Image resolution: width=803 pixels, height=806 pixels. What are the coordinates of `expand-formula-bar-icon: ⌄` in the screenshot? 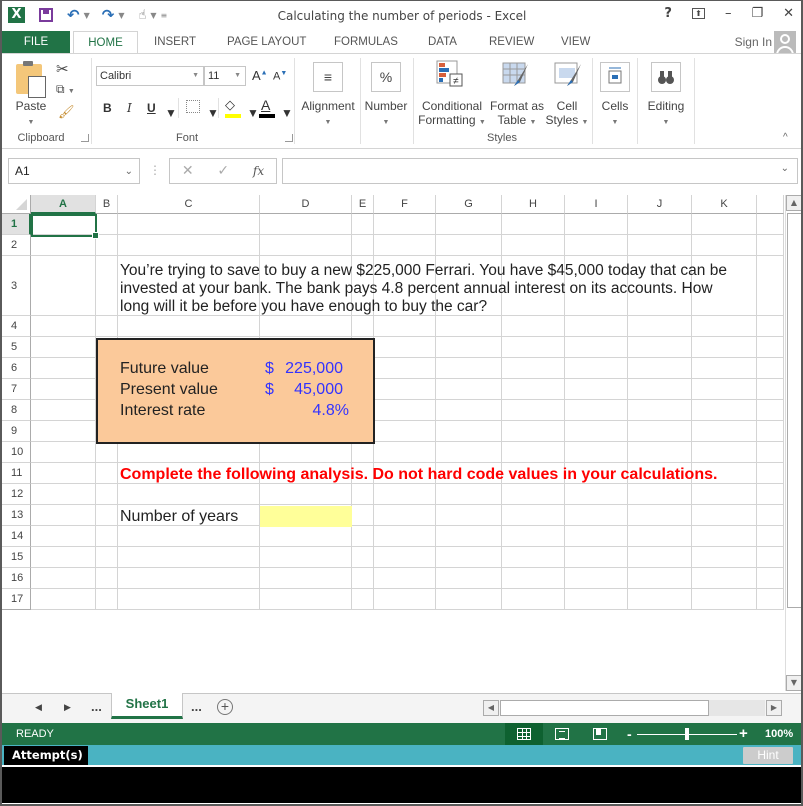 It's located at (785, 168).